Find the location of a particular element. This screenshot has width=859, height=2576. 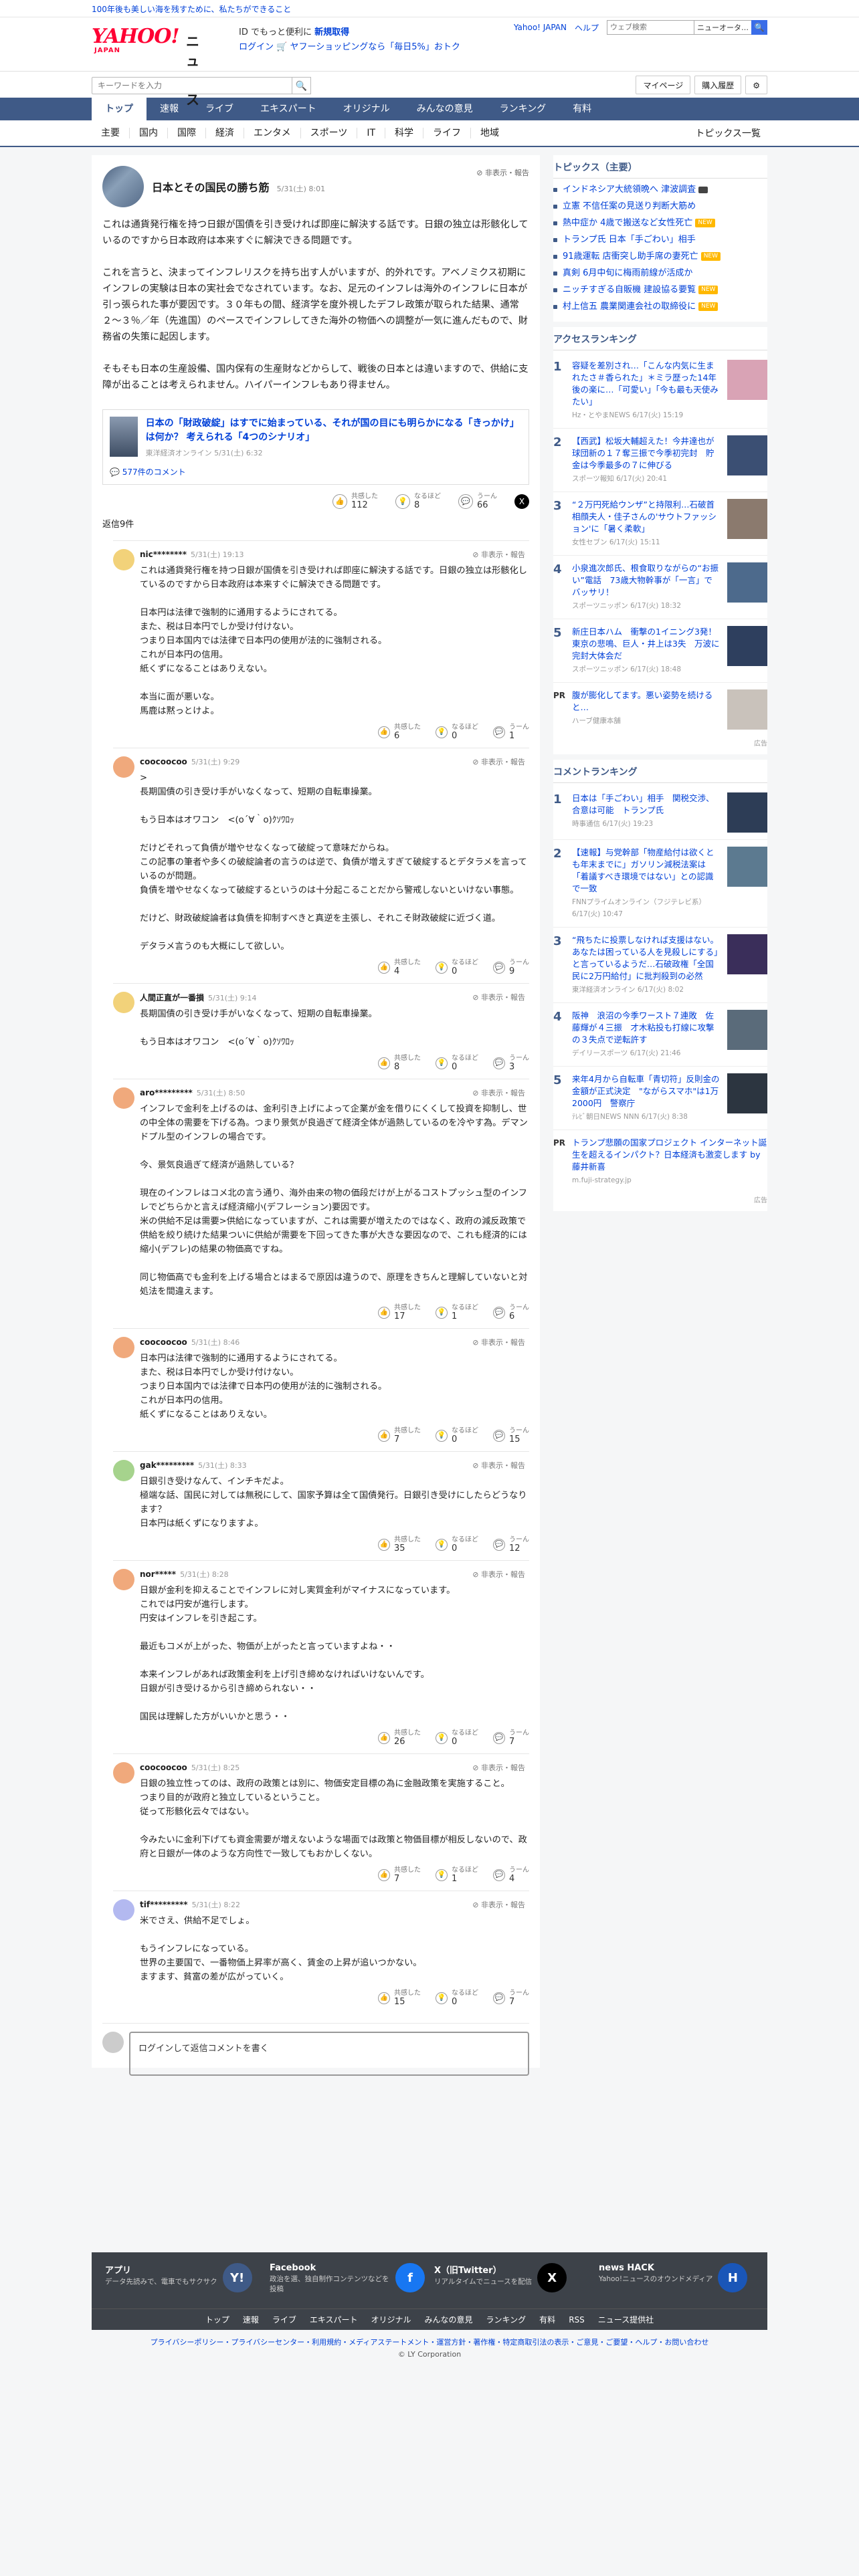

footer-nav-item: ライブ is located at coordinates (284, 2319).